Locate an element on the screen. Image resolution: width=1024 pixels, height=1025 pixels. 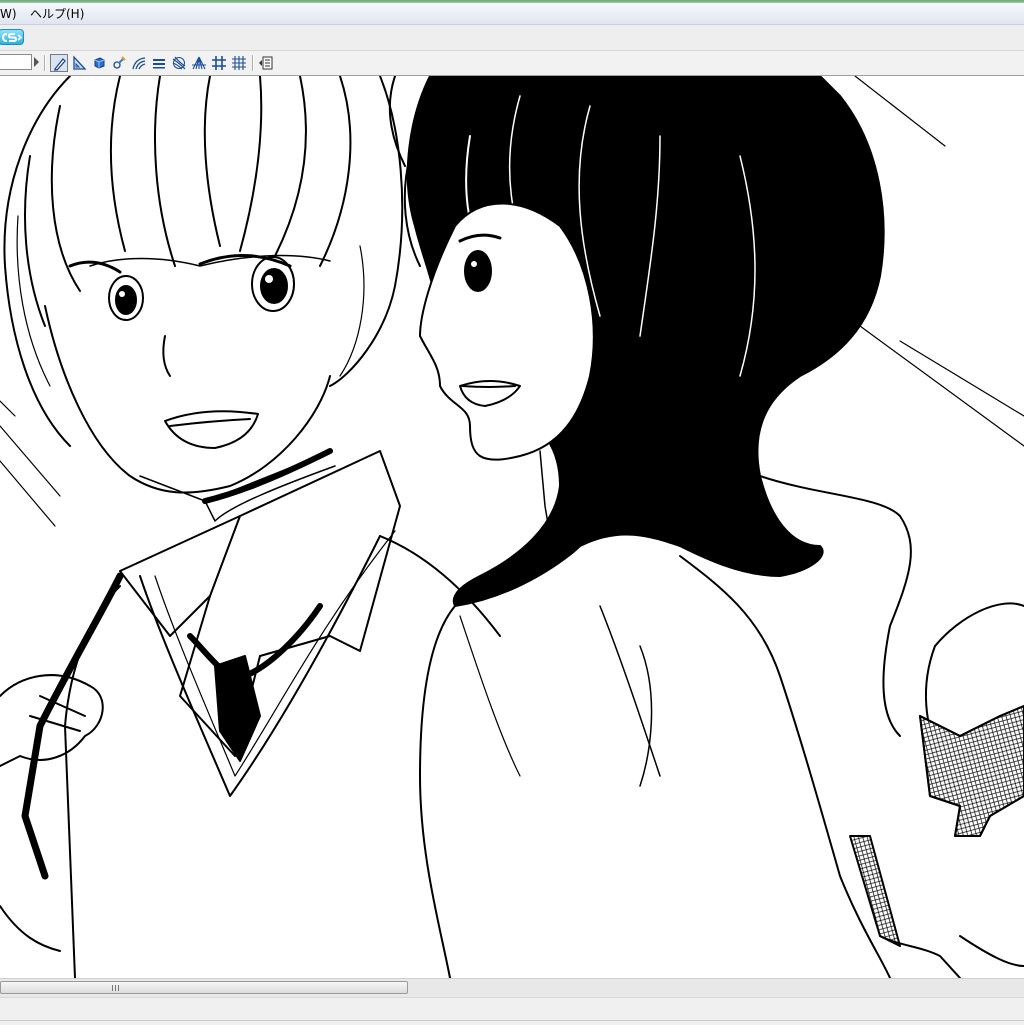
cs-logo-icon is located at coordinates (12, 37).